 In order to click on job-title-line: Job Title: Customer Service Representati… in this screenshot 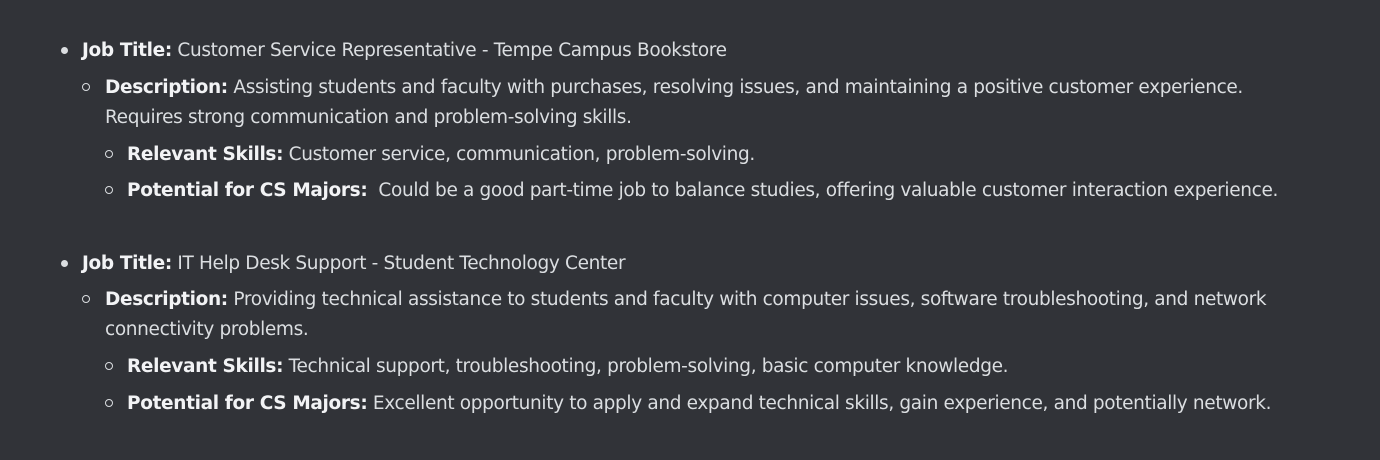, I will do `click(404, 51)`.